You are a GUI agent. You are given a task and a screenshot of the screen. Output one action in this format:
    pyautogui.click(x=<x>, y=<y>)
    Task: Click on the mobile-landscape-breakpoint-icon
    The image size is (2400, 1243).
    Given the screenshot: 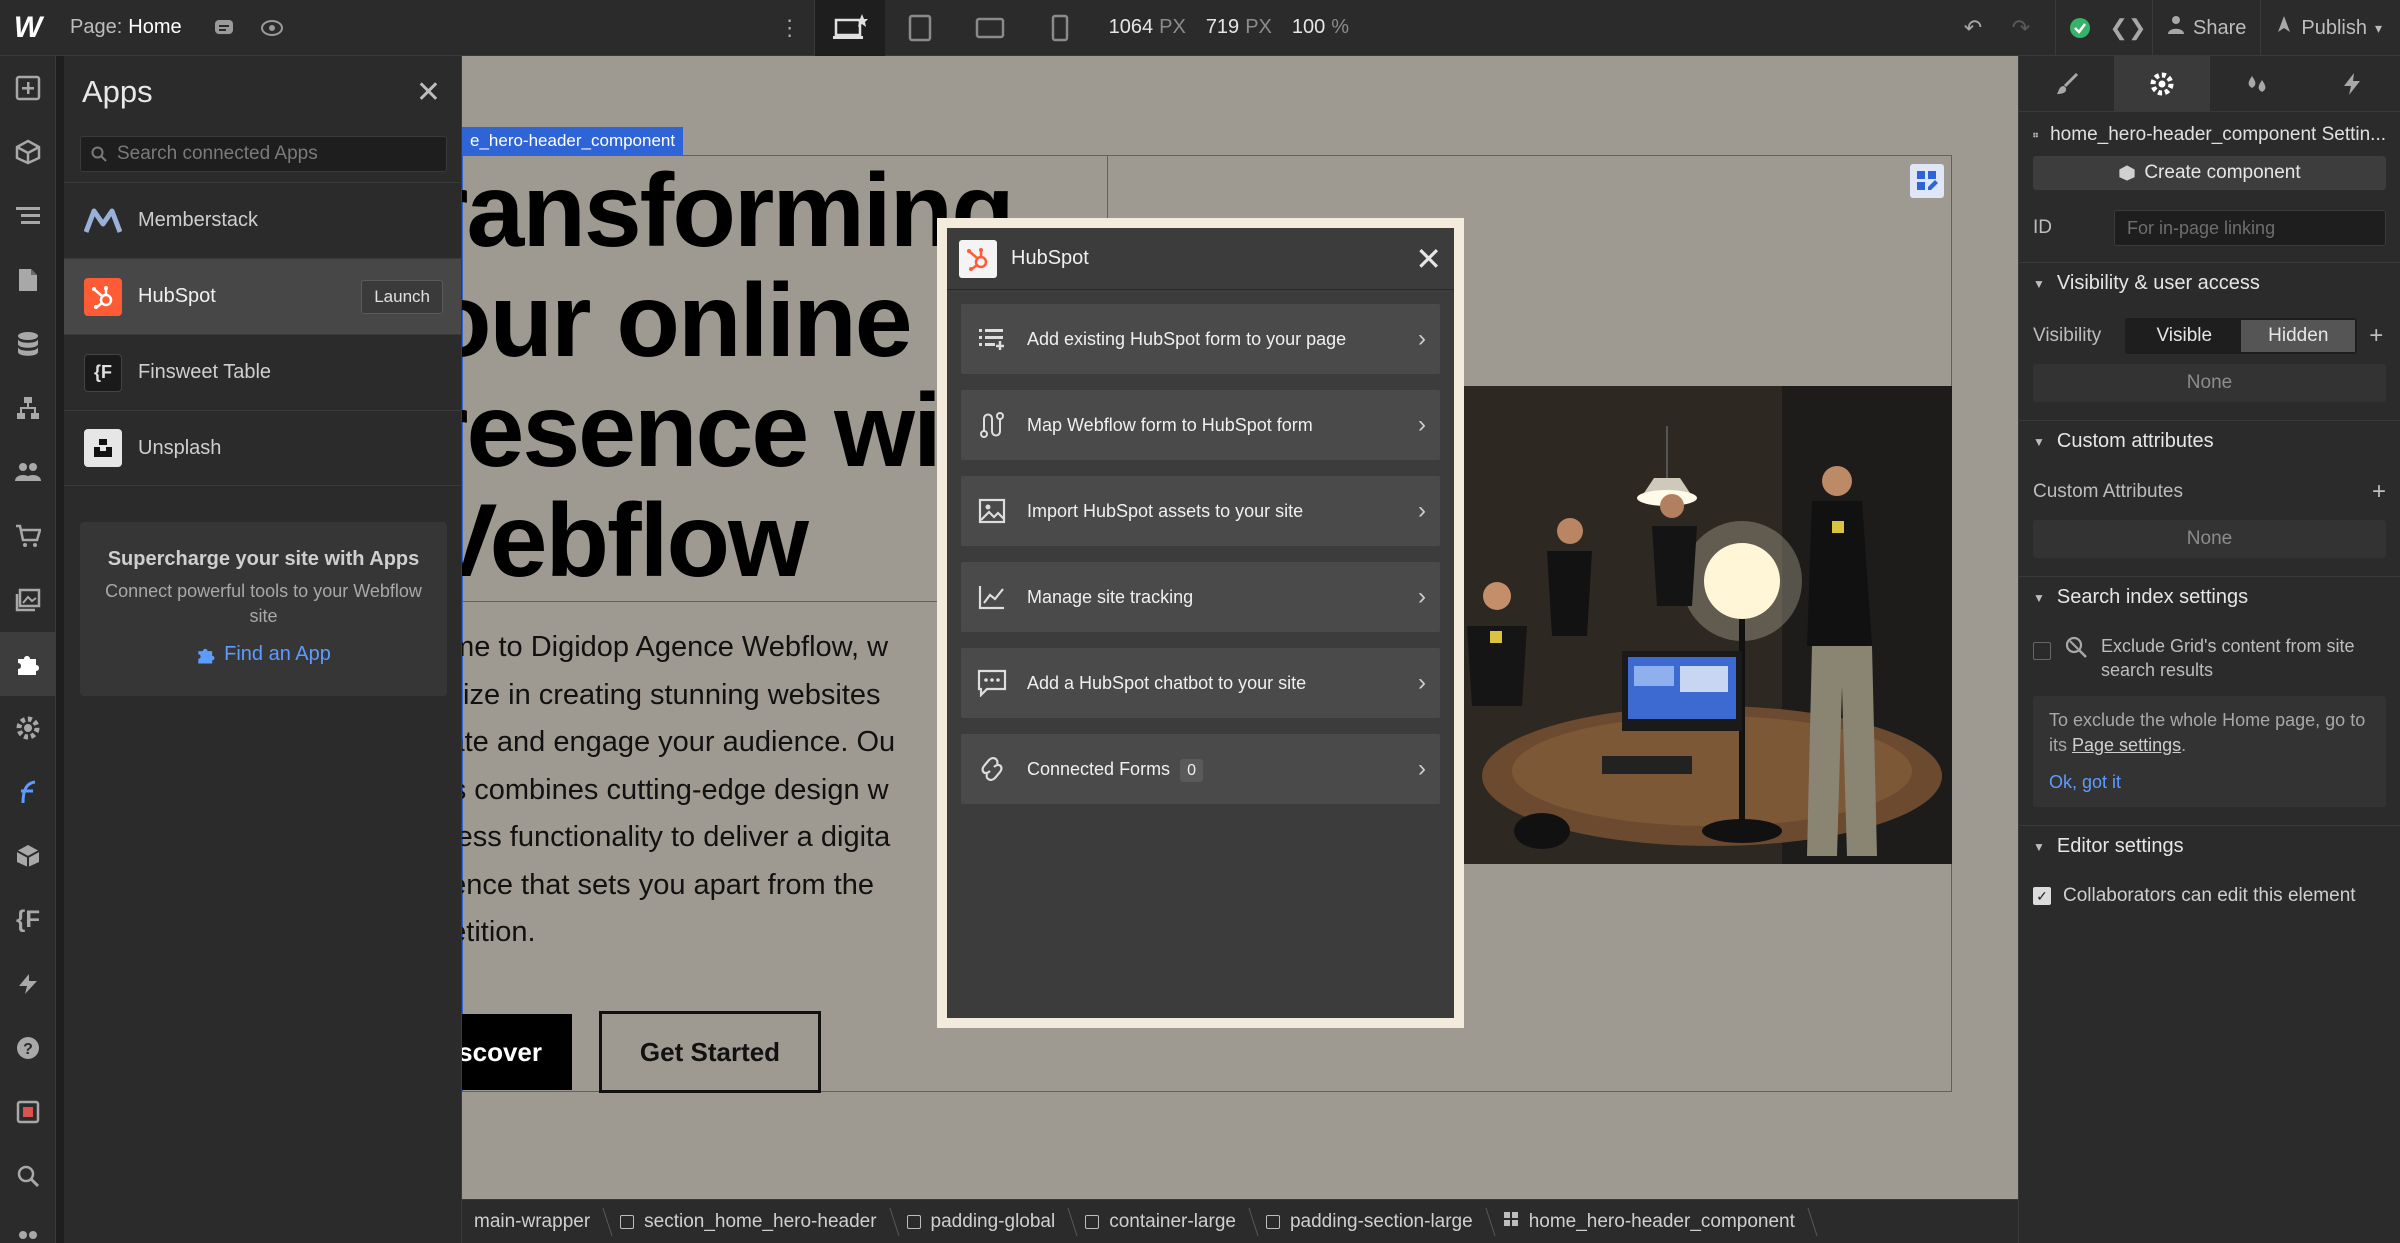 What is the action you would take?
    pyautogui.click(x=990, y=28)
    